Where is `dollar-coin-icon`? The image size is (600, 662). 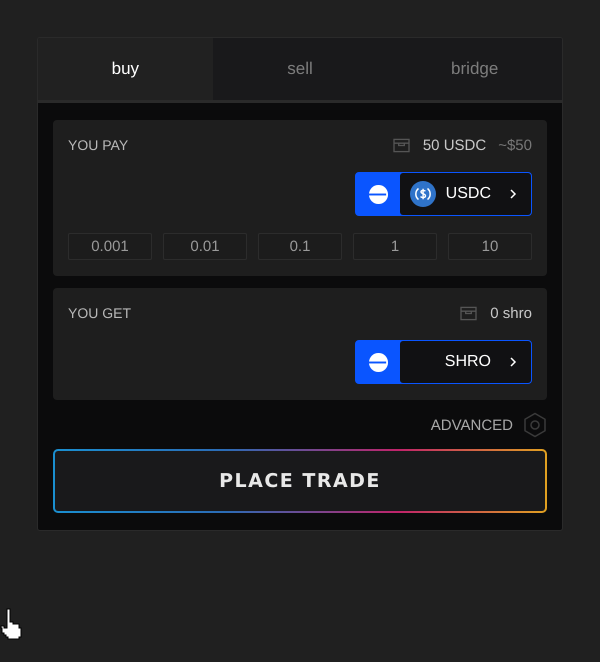
dollar-coin-icon is located at coordinates (423, 194).